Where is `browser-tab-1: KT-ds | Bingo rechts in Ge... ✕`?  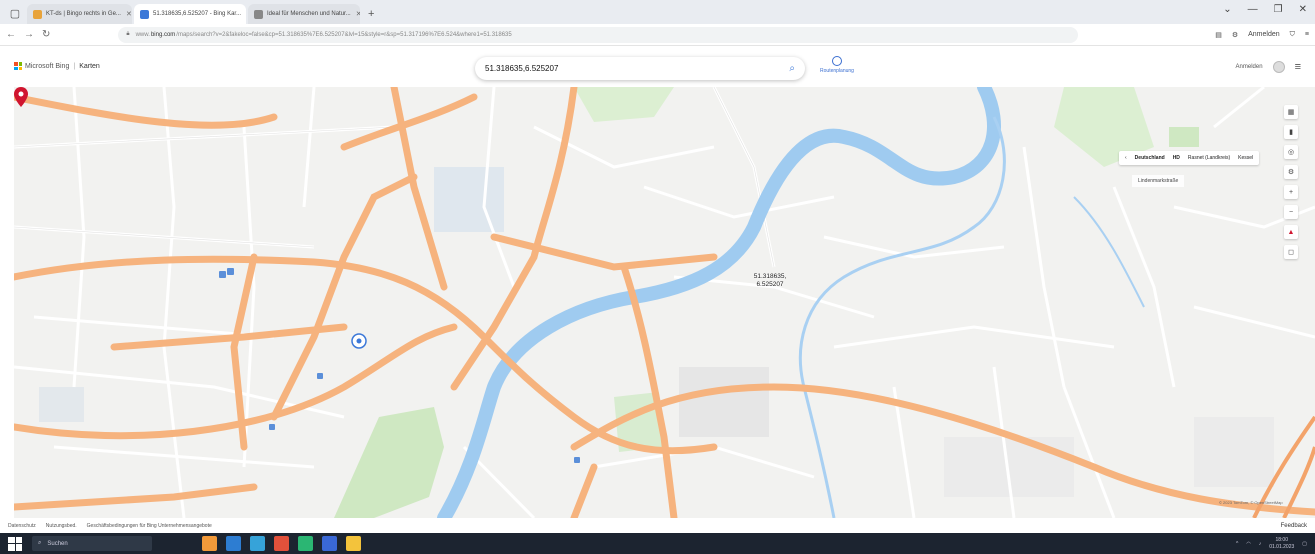
browser-tab-1: KT-ds | Bingo rechts in Ge... ✕ is located at coordinates (79, 14).